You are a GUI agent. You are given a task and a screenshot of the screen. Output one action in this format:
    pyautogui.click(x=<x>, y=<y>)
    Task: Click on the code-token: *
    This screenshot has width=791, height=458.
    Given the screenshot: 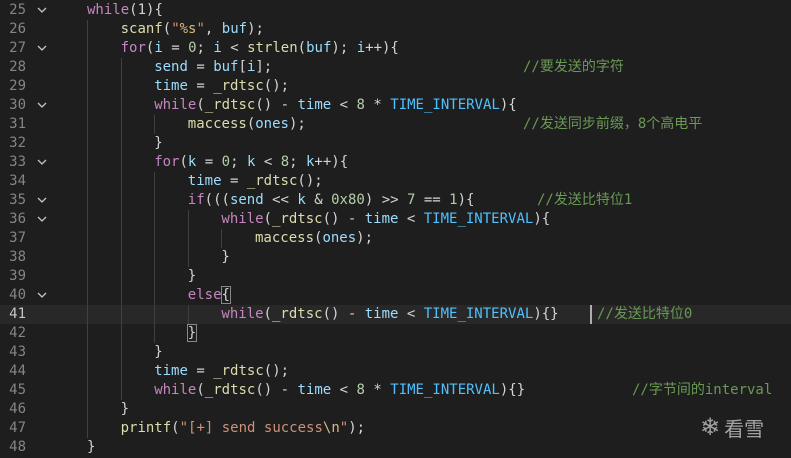 What is the action you would take?
    pyautogui.click(x=377, y=105)
    